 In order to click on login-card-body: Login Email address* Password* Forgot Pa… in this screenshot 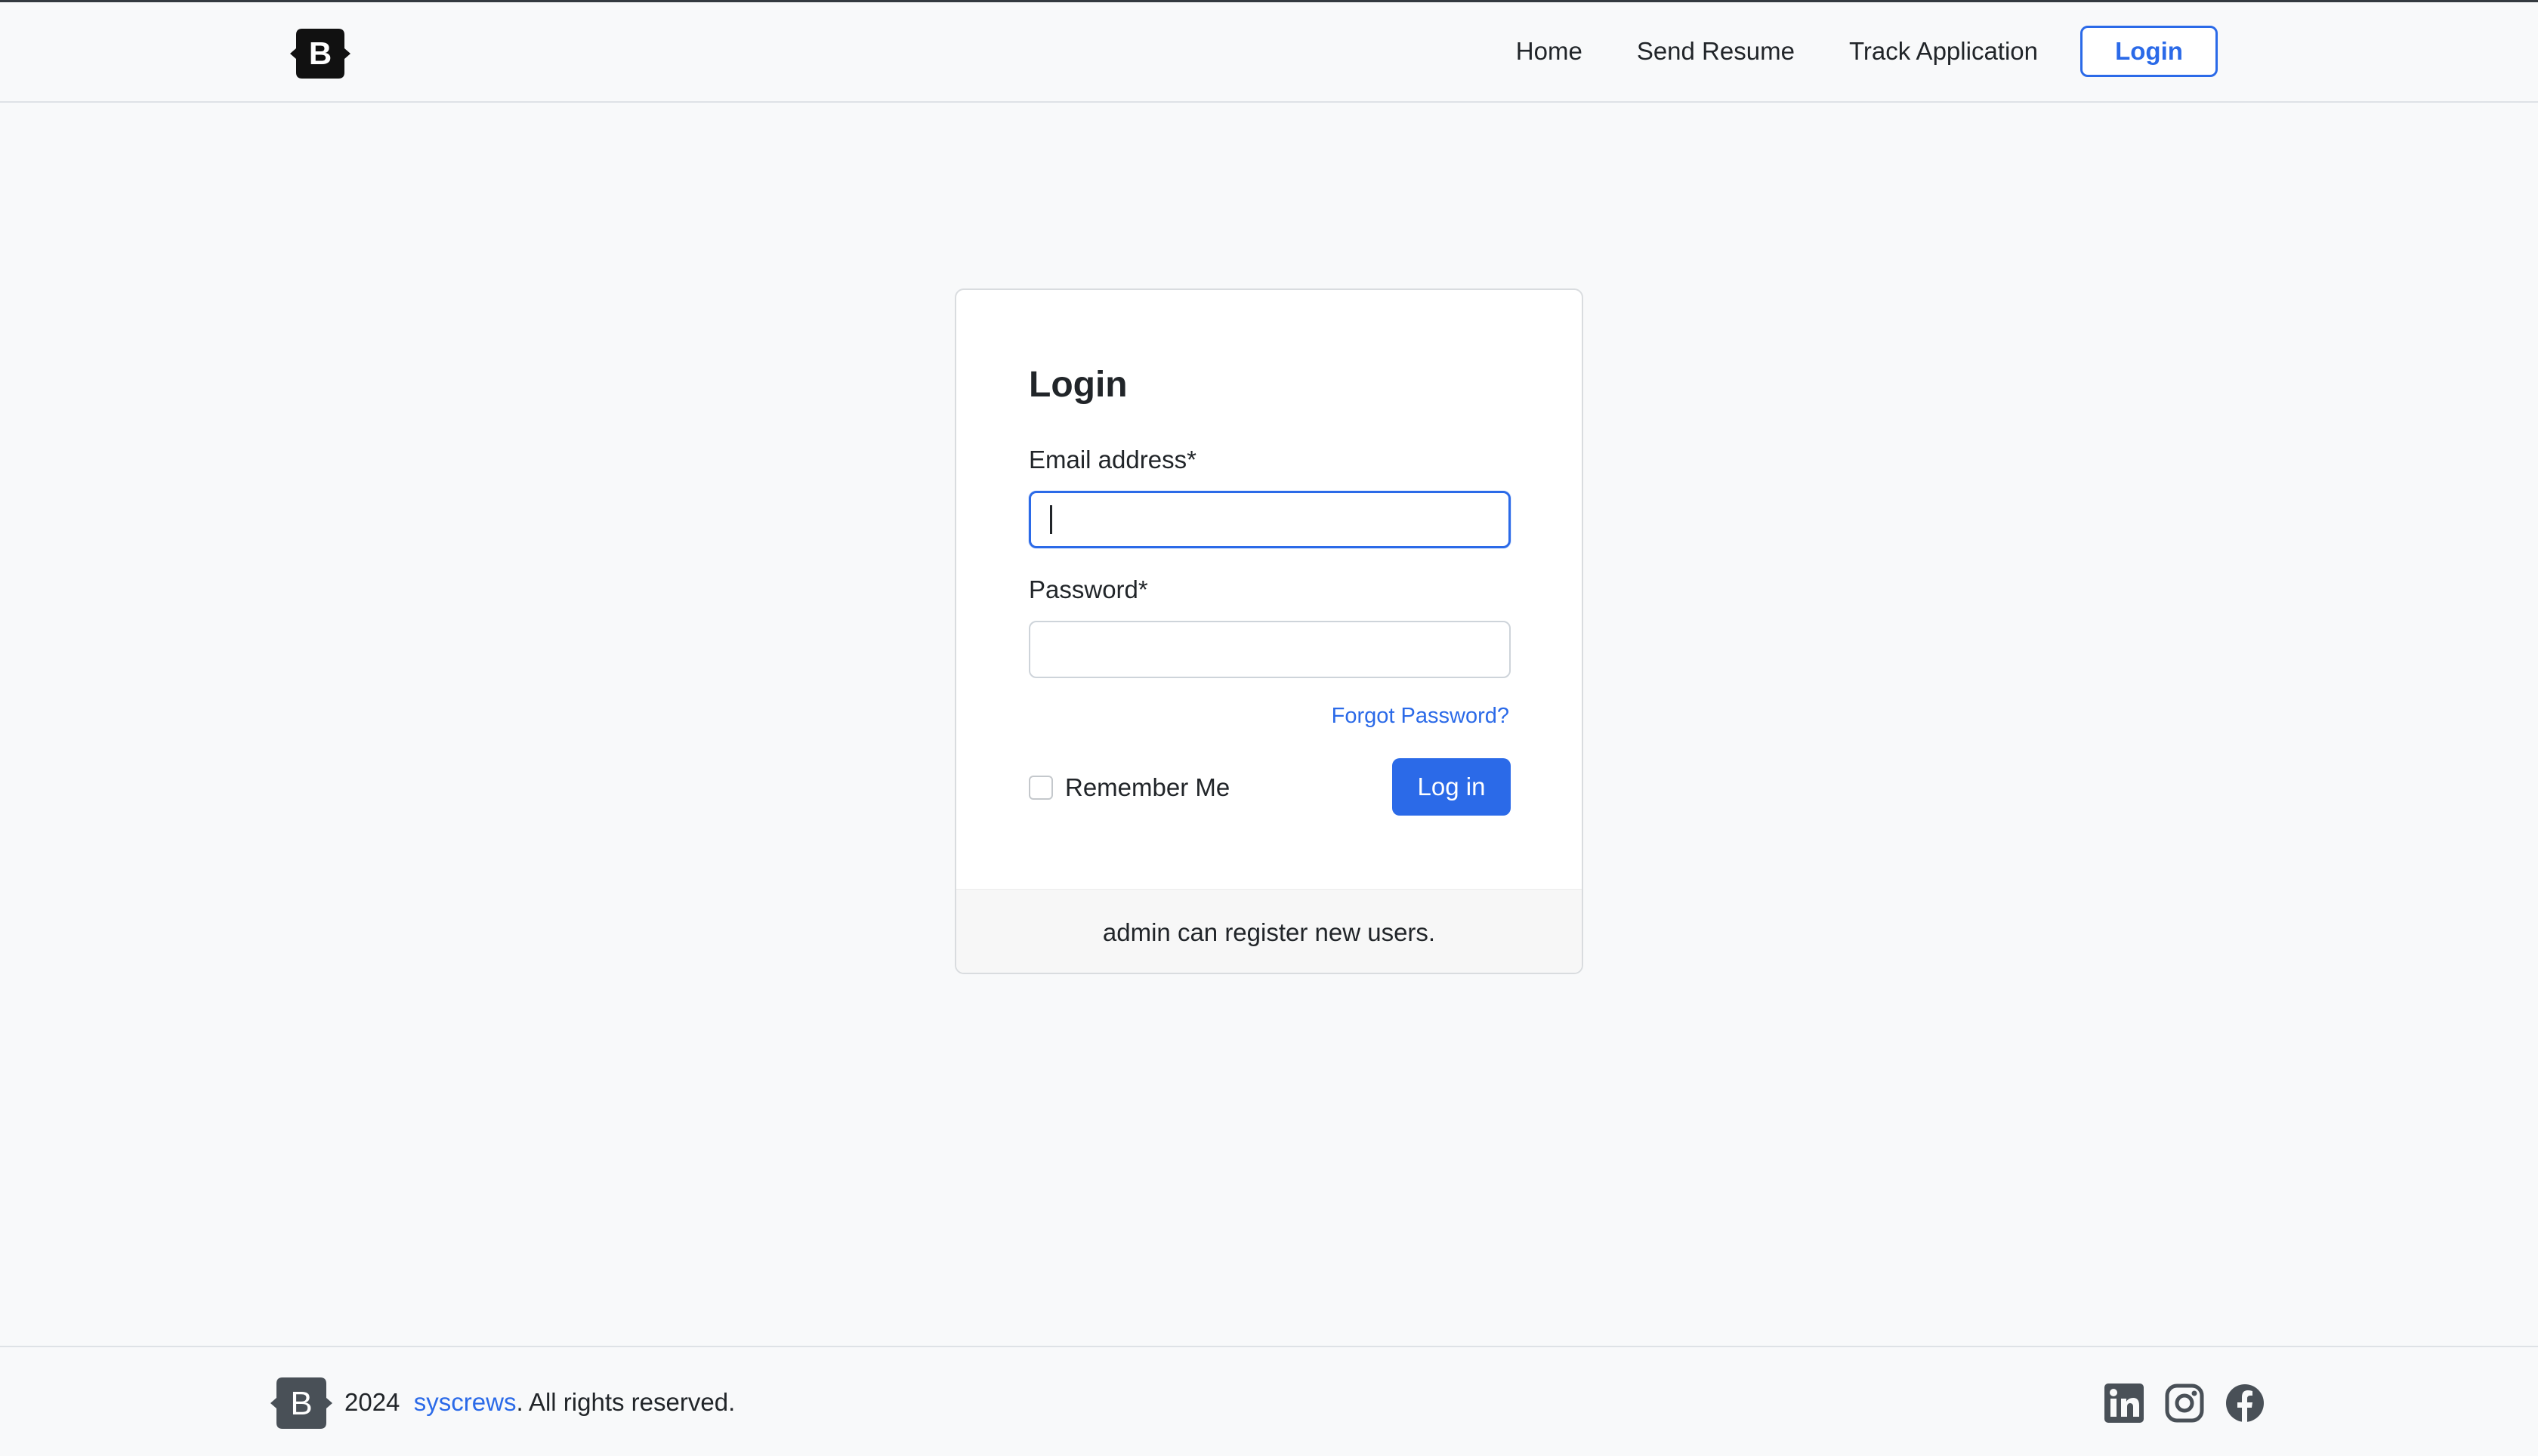, I will do `click(1269, 589)`.